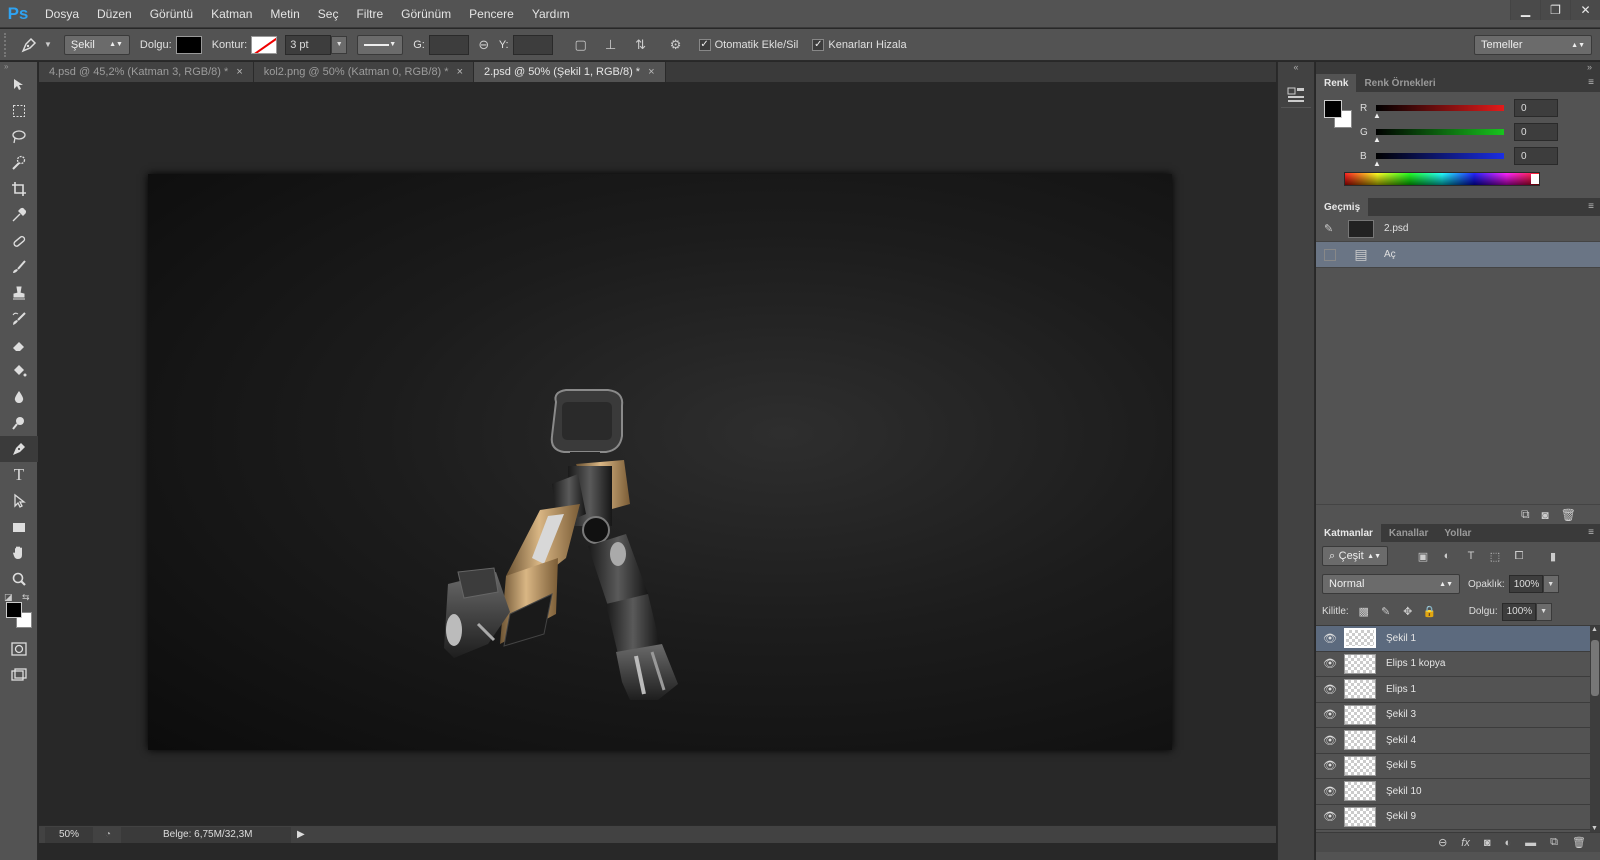 The height and width of the screenshot is (860, 1600). What do you see at coordinates (581, 45) in the screenshot?
I see `path-operations-icon: ▢` at bounding box center [581, 45].